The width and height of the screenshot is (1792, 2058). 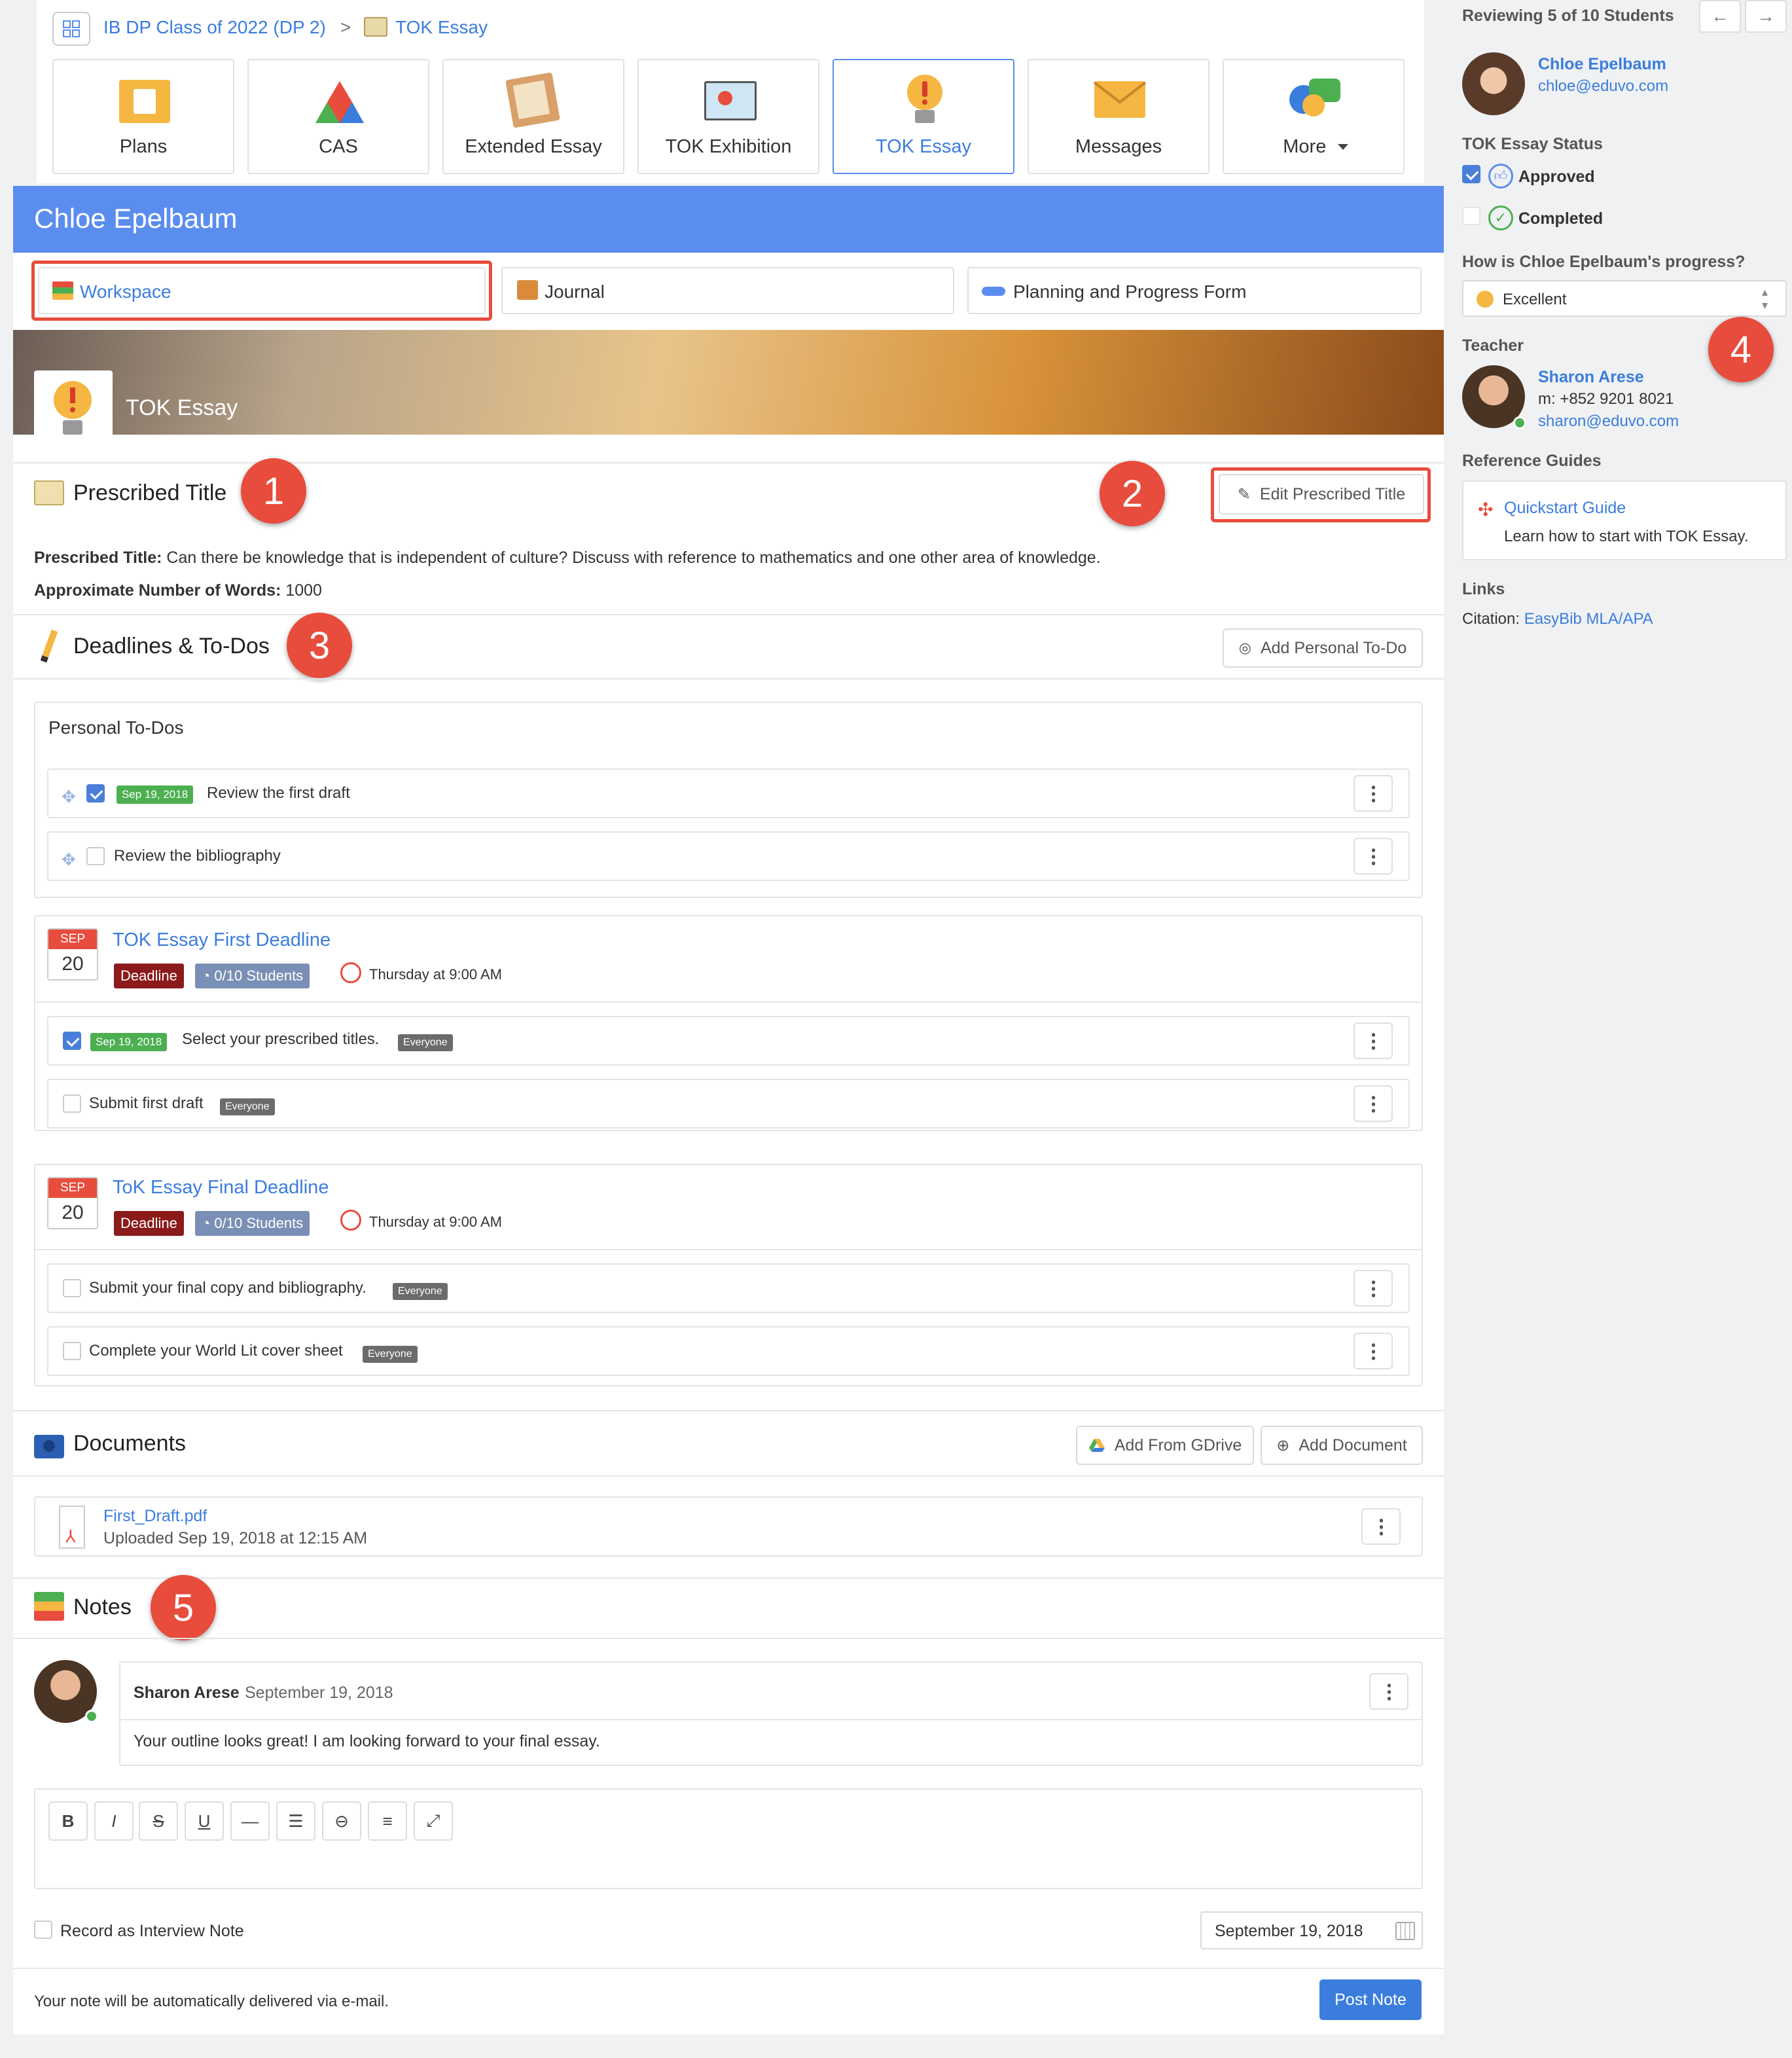 What do you see at coordinates (1471, 216) in the screenshot?
I see `completed-checkbox` at bounding box center [1471, 216].